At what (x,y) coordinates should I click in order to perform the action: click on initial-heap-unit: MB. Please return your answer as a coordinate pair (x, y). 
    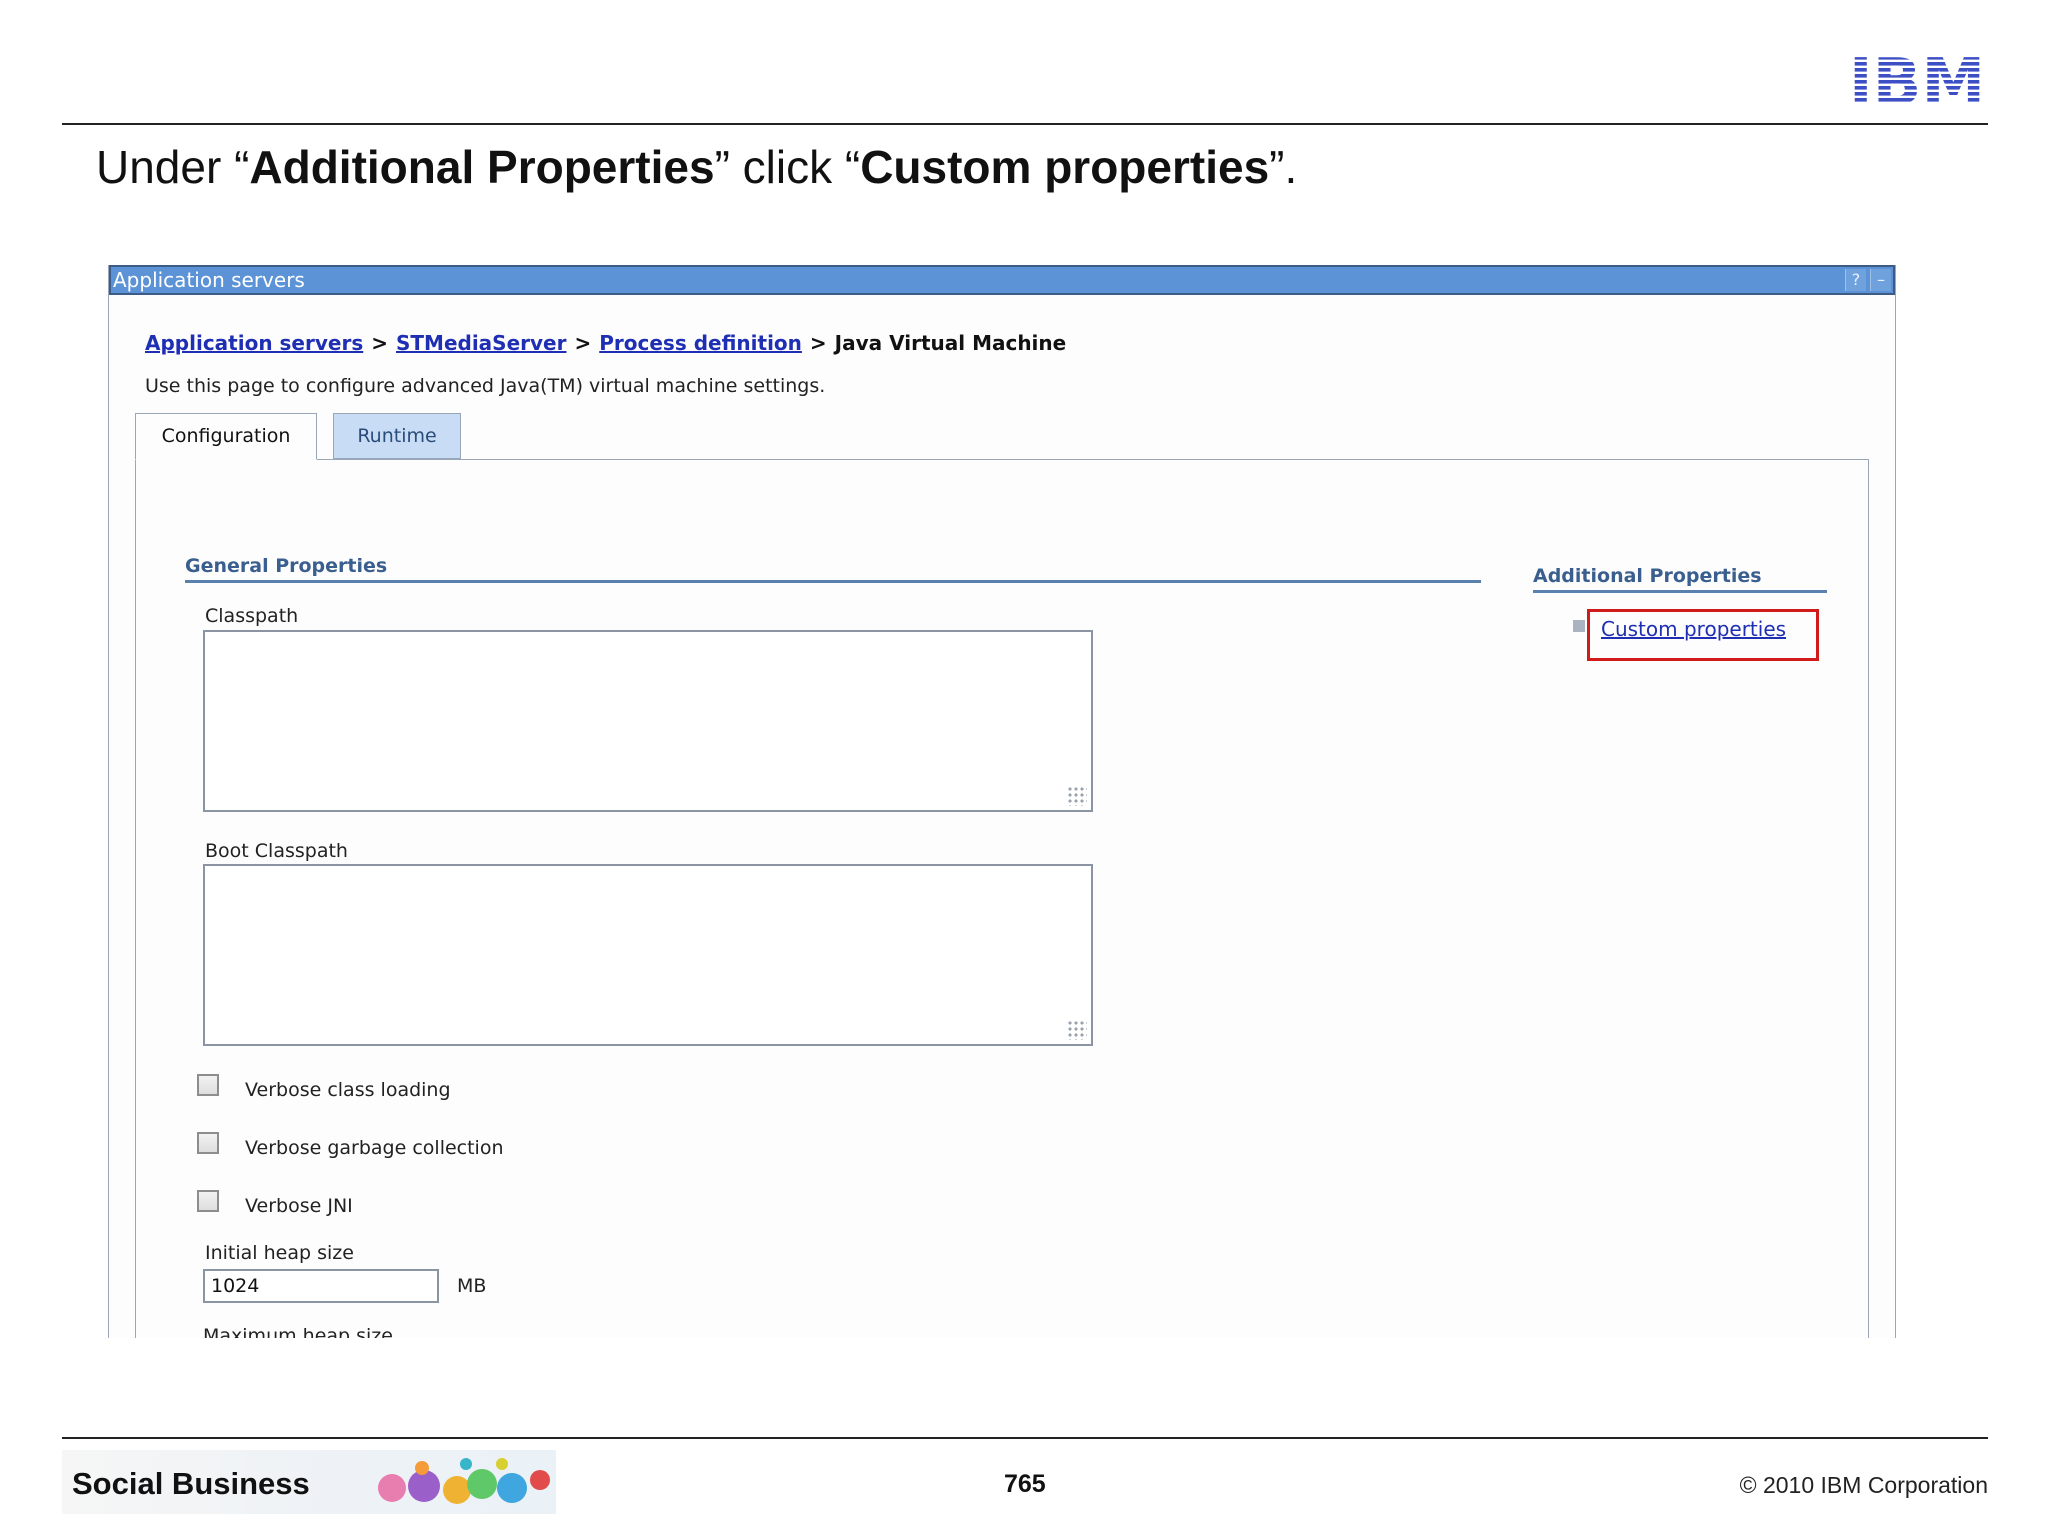
    Looking at the image, I should click on (472, 1286).